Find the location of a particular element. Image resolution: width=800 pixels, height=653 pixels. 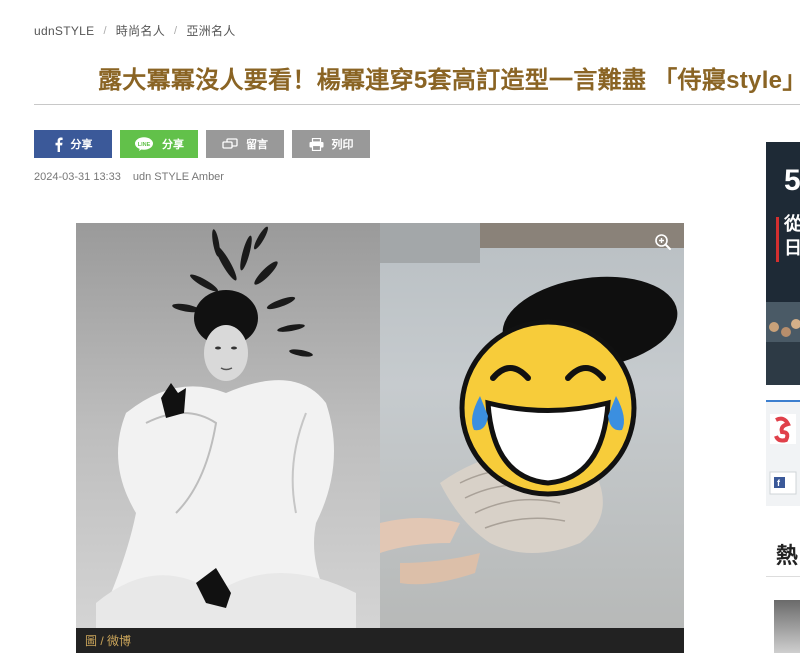

sidebar-ad-top-numeral: 5 is located at coordinates (792, 180).